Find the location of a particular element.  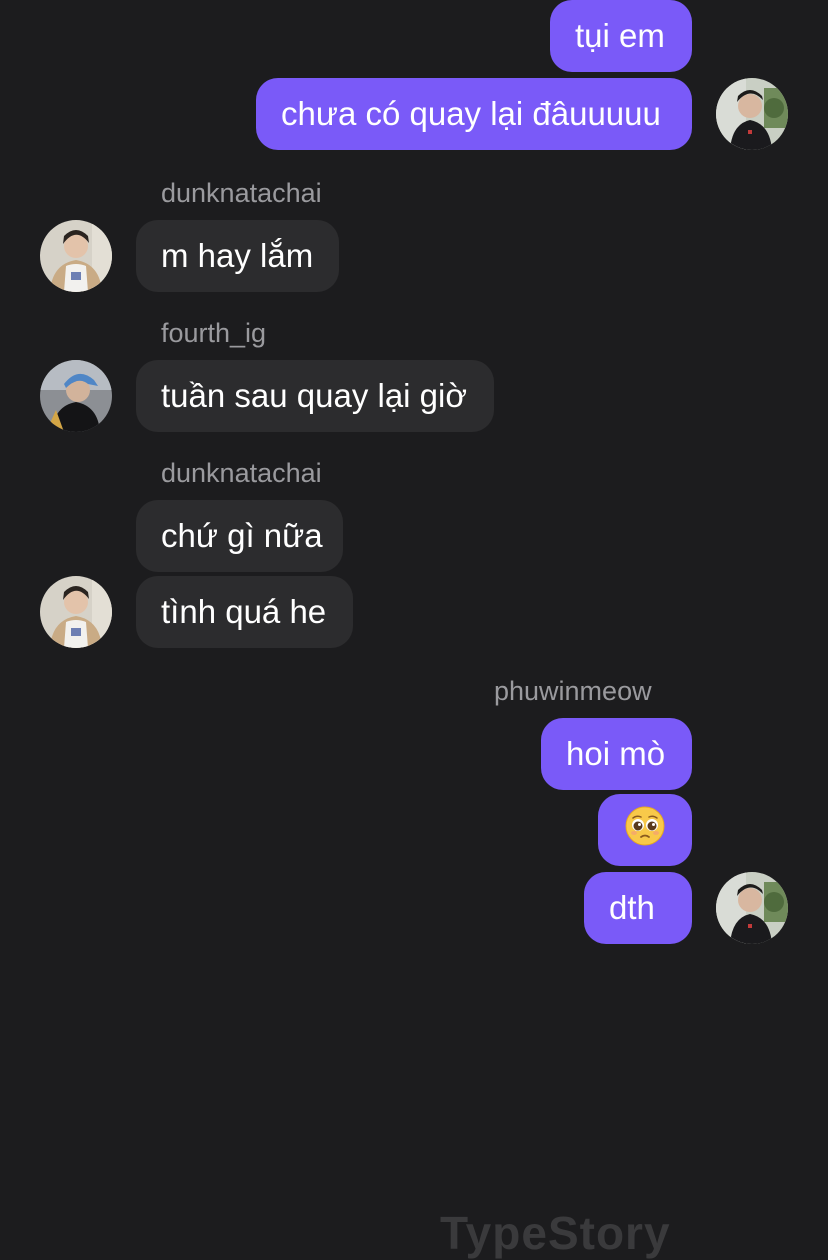

message-bubble-incoming: m hay lắm is located at coordinates (237, 256).